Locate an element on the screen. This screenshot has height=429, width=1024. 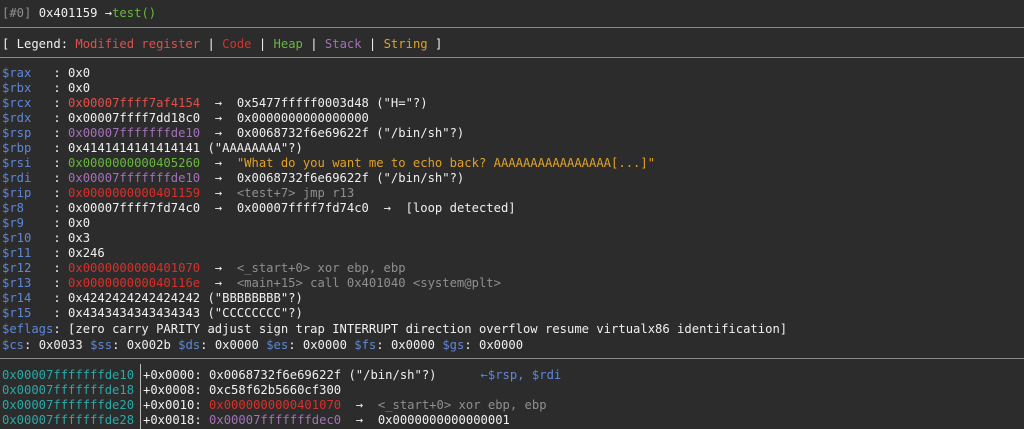
segment-register-name: $gs is located at coordinates (453, 345).